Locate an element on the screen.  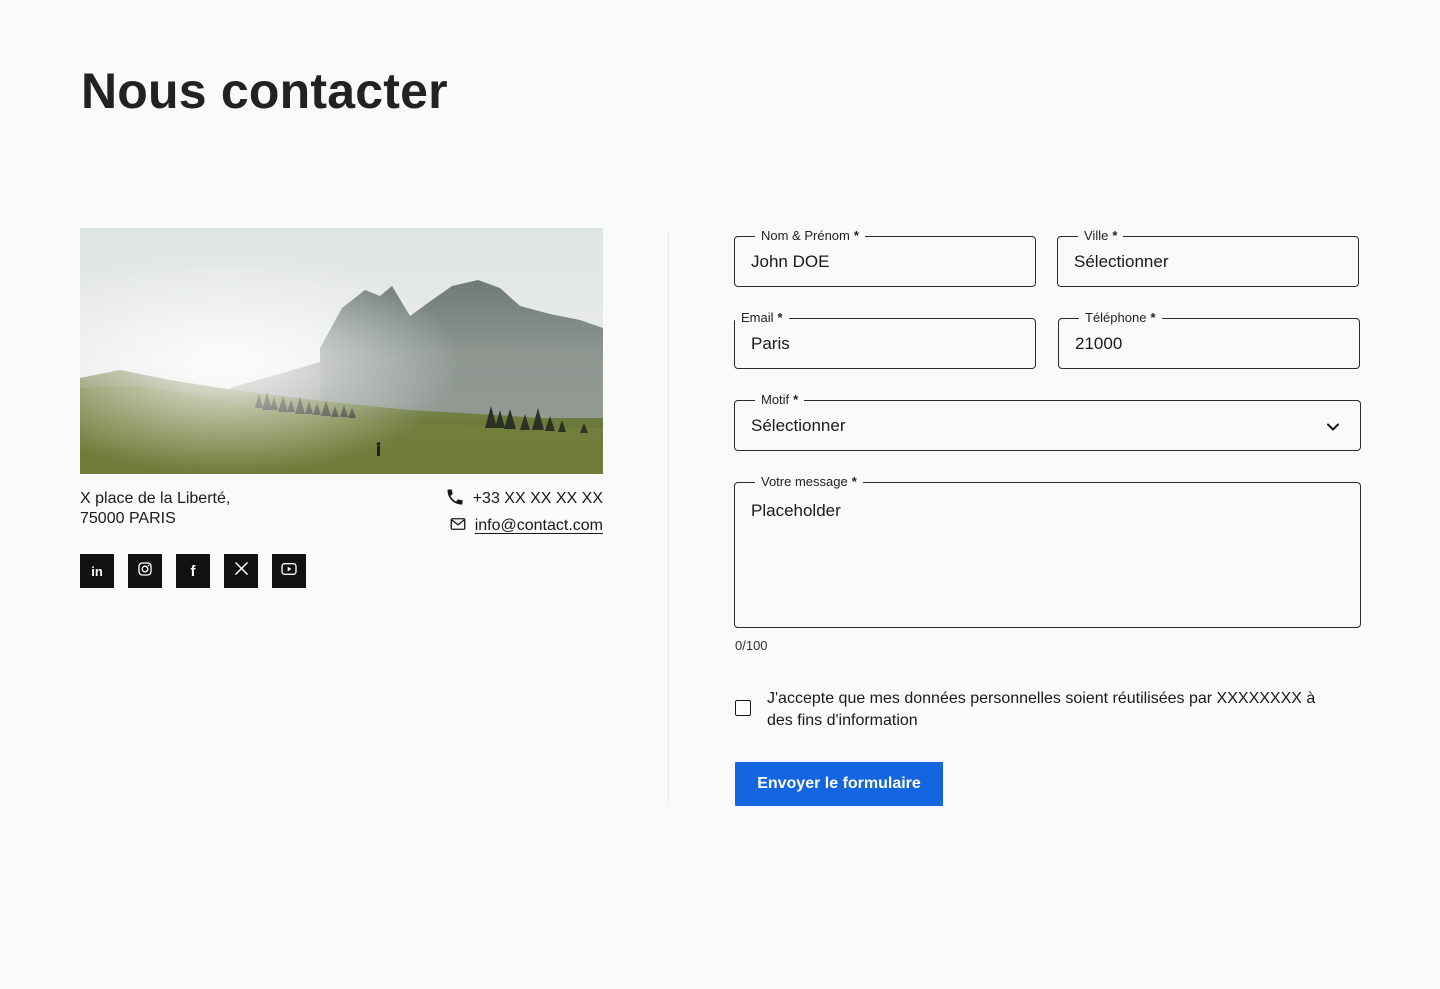
linkedin-icon: in is located at coordinates (97, 571).